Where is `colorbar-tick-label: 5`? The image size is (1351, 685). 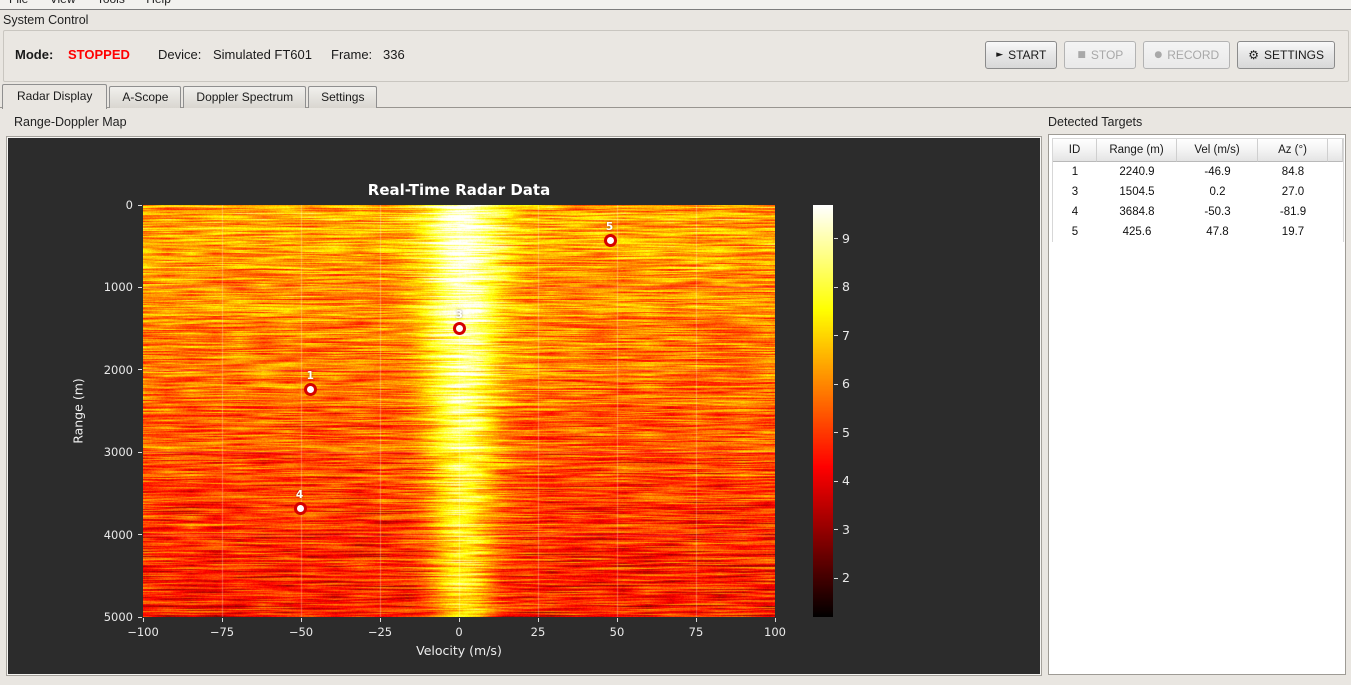 colorbar-tick-label: 5 is located at coordinates (846, 432).